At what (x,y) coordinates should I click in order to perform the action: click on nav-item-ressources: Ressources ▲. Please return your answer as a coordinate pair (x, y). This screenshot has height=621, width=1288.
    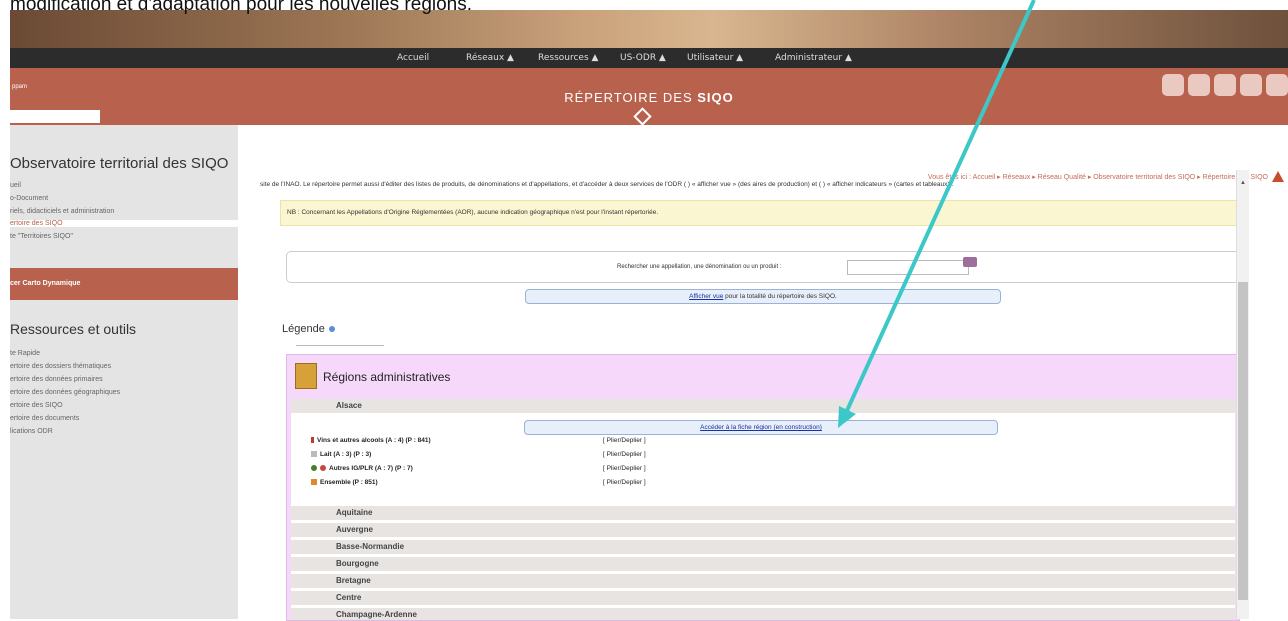
    Looking at the image, I should click on (568, 58).